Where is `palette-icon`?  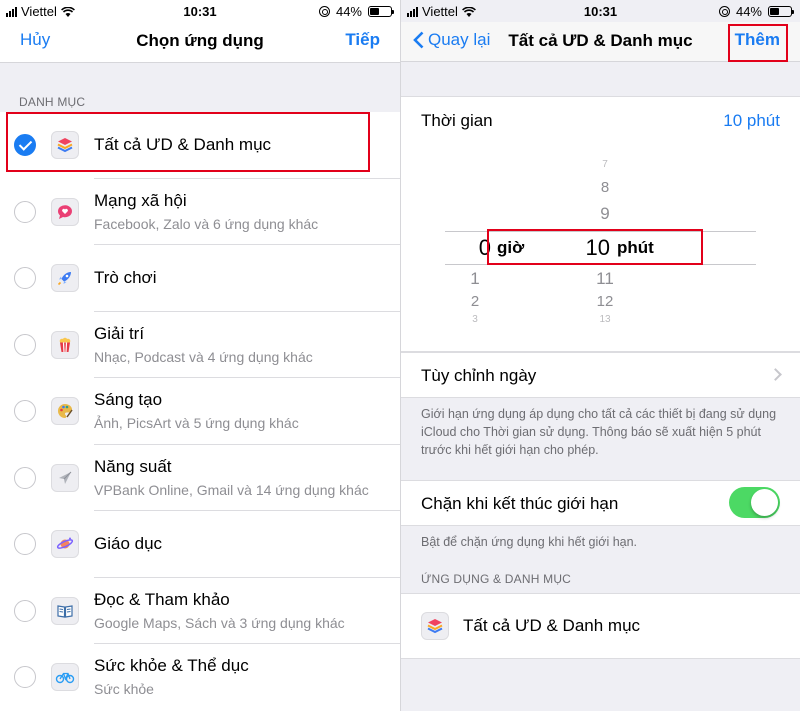 palette-icon is located at coordinates (65, 411).